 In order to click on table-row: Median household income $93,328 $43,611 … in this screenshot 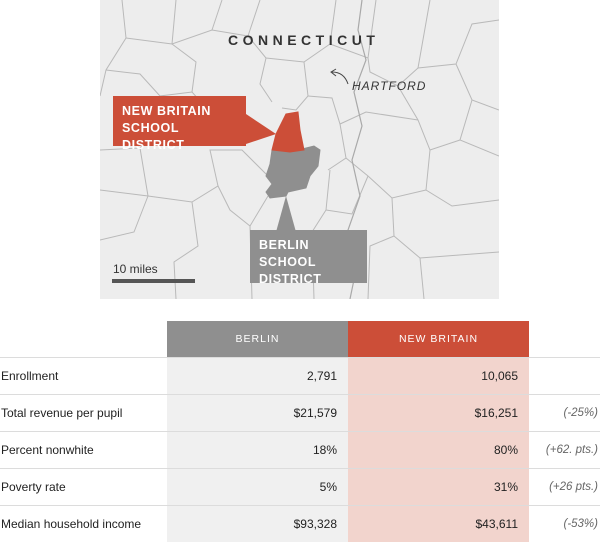, I will do `click(300, 523)`.